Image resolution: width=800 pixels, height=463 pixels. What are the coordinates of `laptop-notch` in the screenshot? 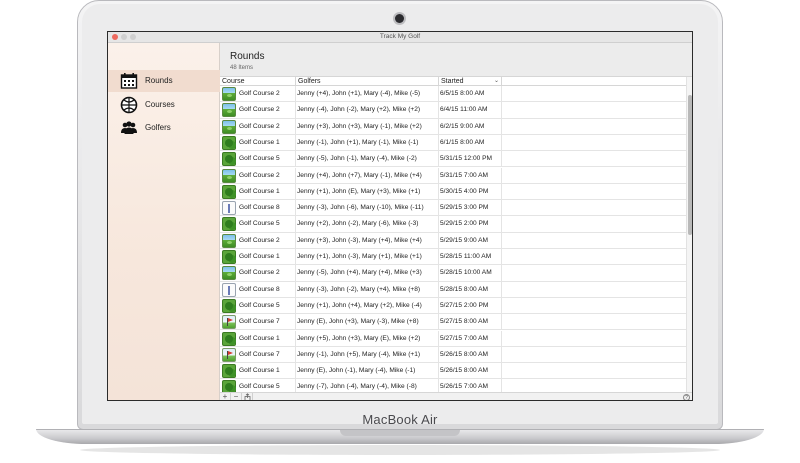 It's located at (400, 433).